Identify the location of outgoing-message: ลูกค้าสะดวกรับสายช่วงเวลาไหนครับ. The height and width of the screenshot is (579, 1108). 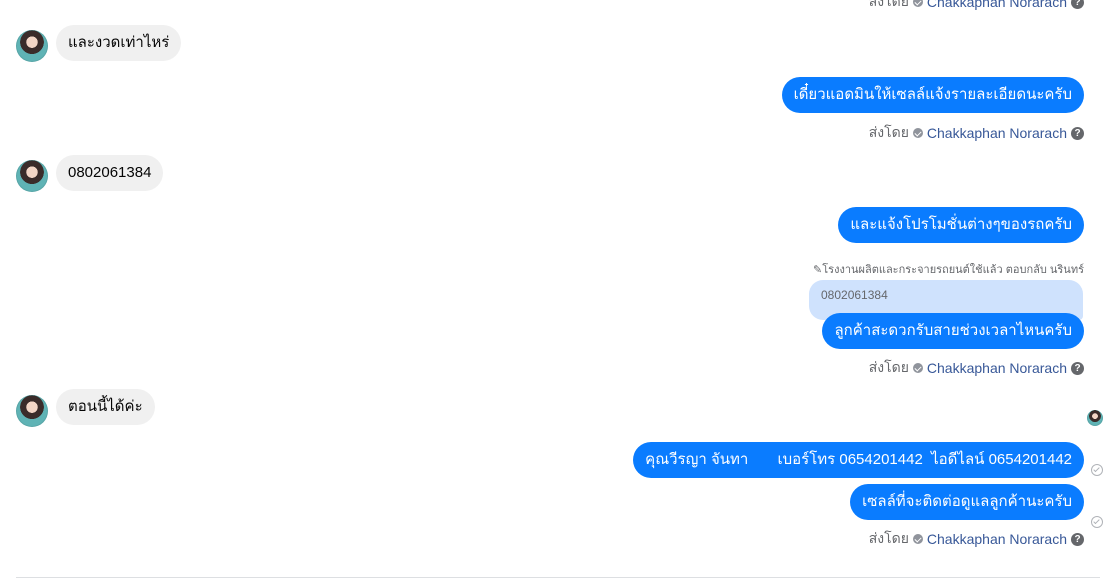
(953, 331).